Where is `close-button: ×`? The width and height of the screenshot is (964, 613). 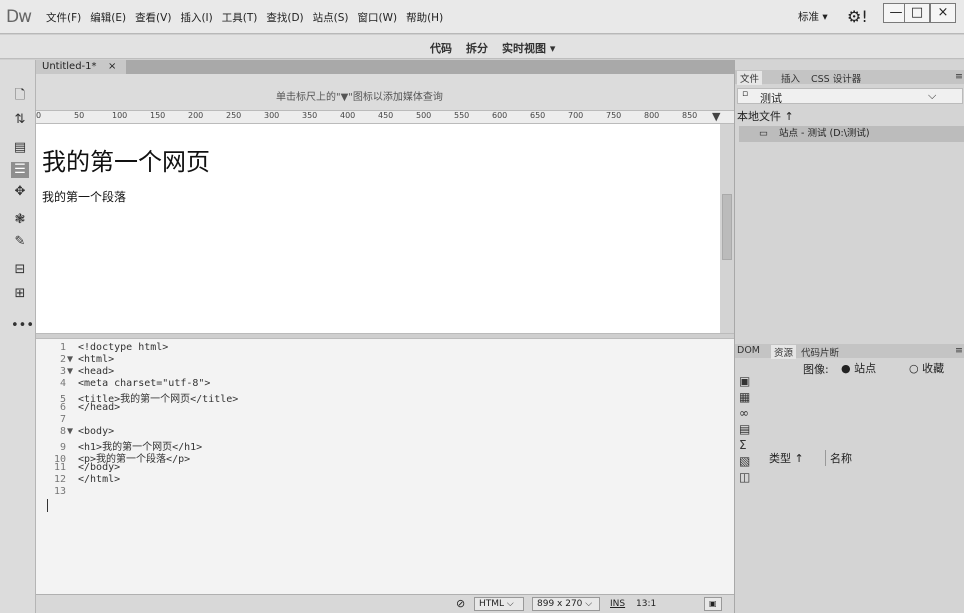 close-button: × is located at coordinates (943, 13).